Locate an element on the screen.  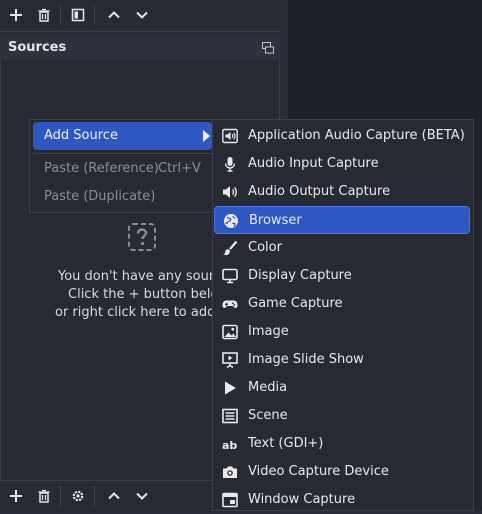
filter-icon is located at coordinates (78, 15).